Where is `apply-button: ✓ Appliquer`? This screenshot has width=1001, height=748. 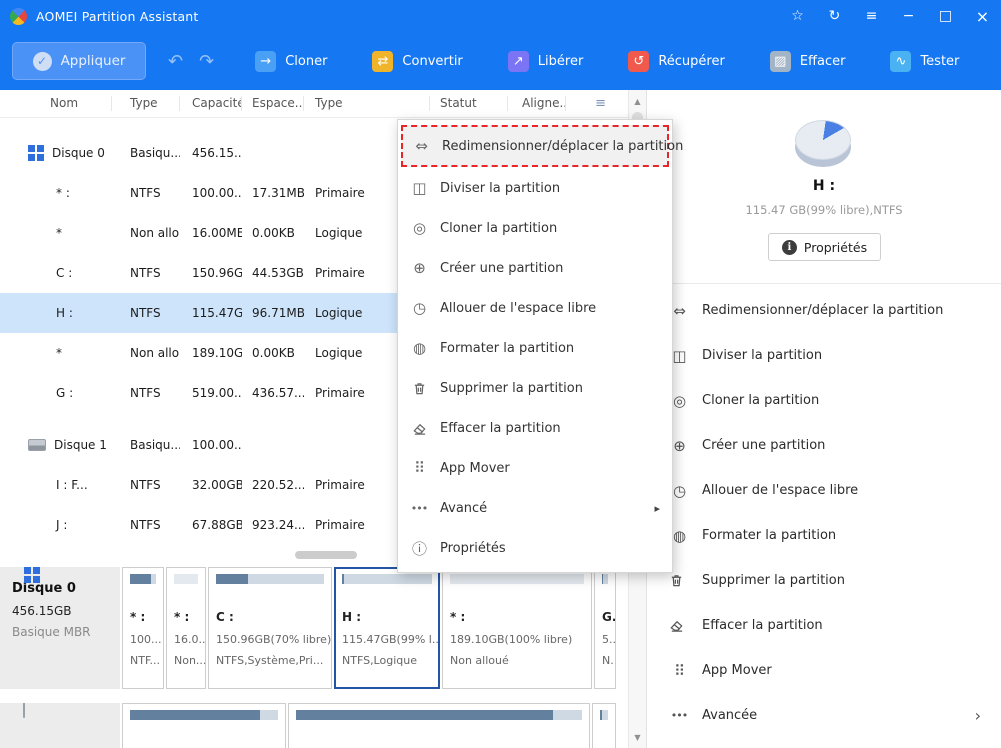 apply-button: ✓ Appliquer is located at coordinates (79, 61).